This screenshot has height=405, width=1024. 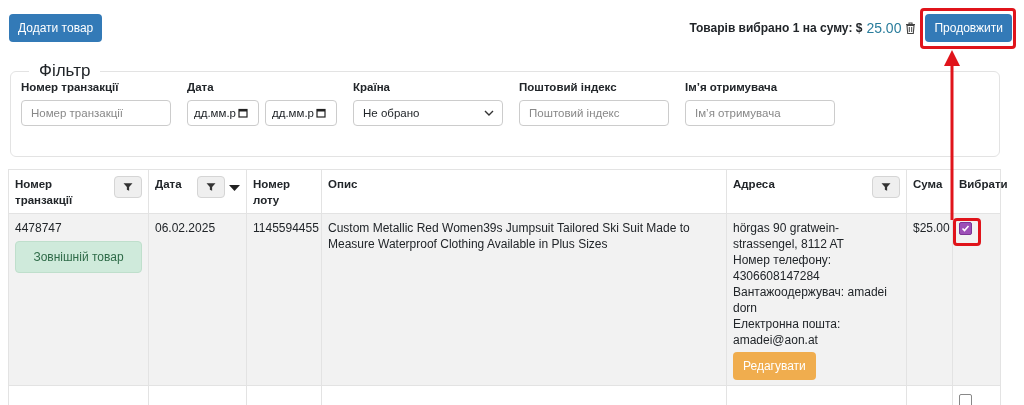 I want to click on address-line: Номер телефону: 4306608147284, so click(x=783, y=268).